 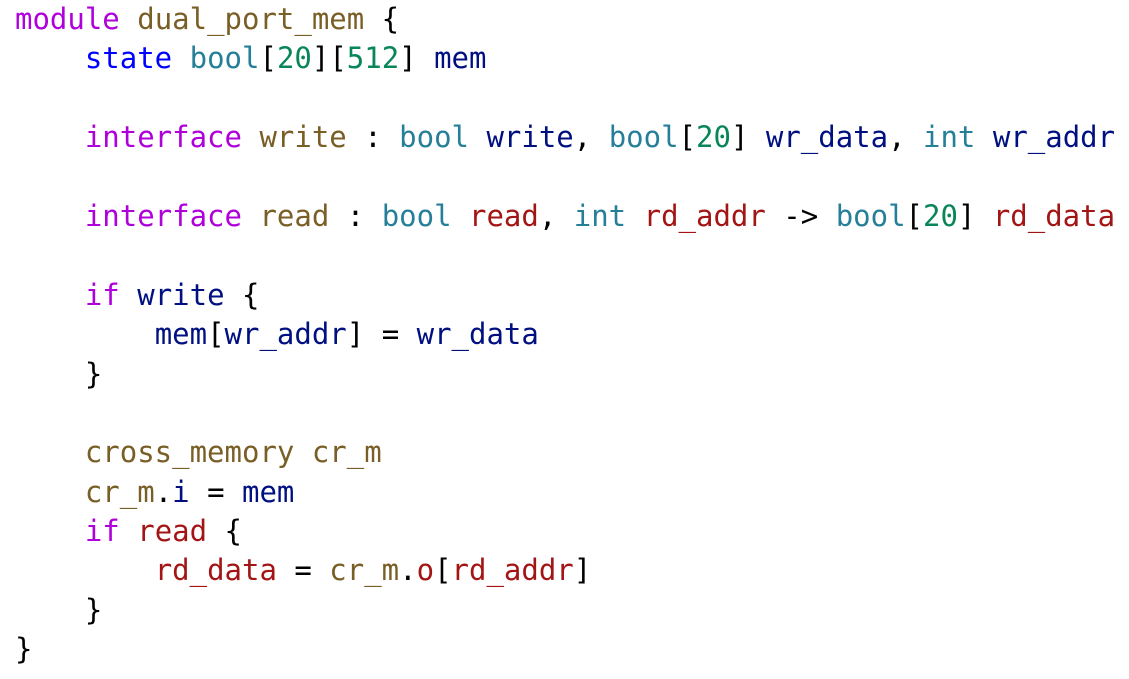 I want to click on code-line: module dual_port_mem {, so click(x=570, y=19).